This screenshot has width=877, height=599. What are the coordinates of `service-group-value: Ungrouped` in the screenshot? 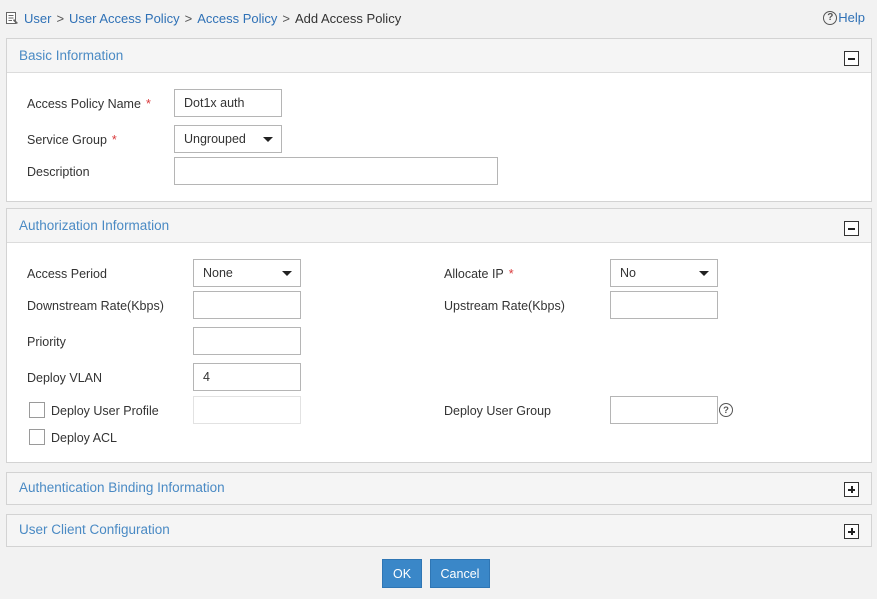 It's located at (215, 139).